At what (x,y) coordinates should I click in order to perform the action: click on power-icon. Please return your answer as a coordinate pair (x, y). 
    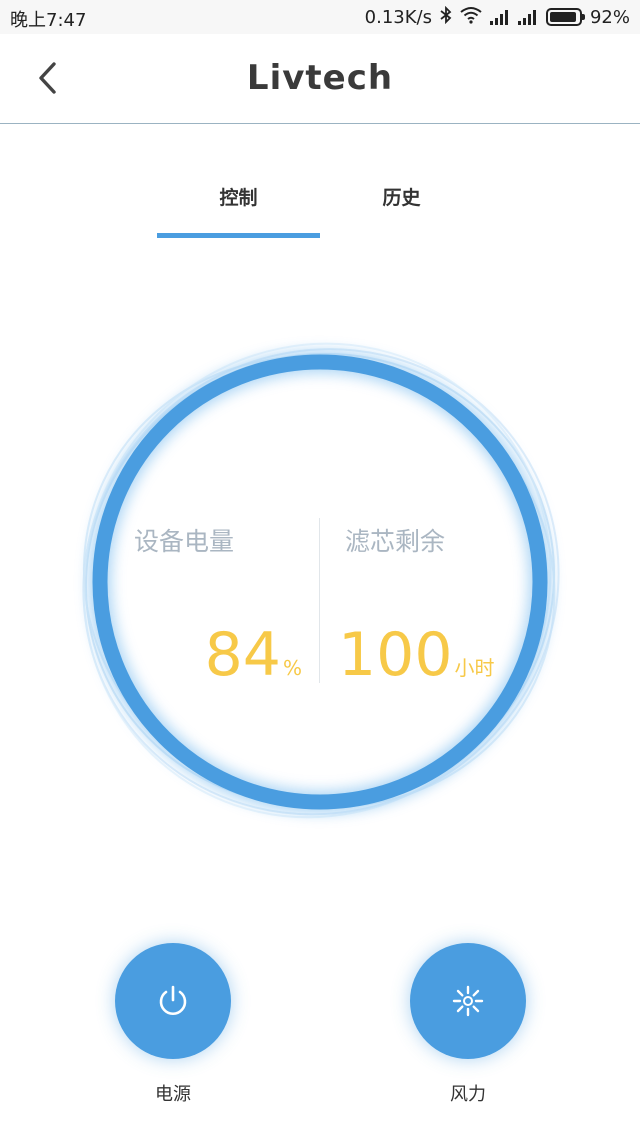
    Looking at the image, I should click on (173, 1000).